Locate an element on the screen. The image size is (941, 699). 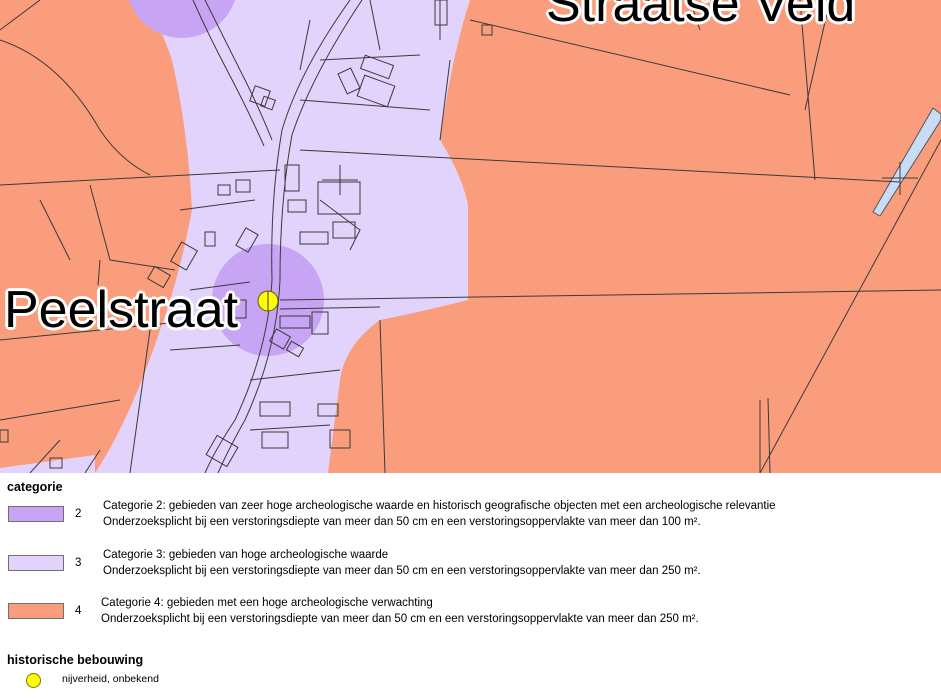
legend-number: 2 is located at coordinates (78, 514).